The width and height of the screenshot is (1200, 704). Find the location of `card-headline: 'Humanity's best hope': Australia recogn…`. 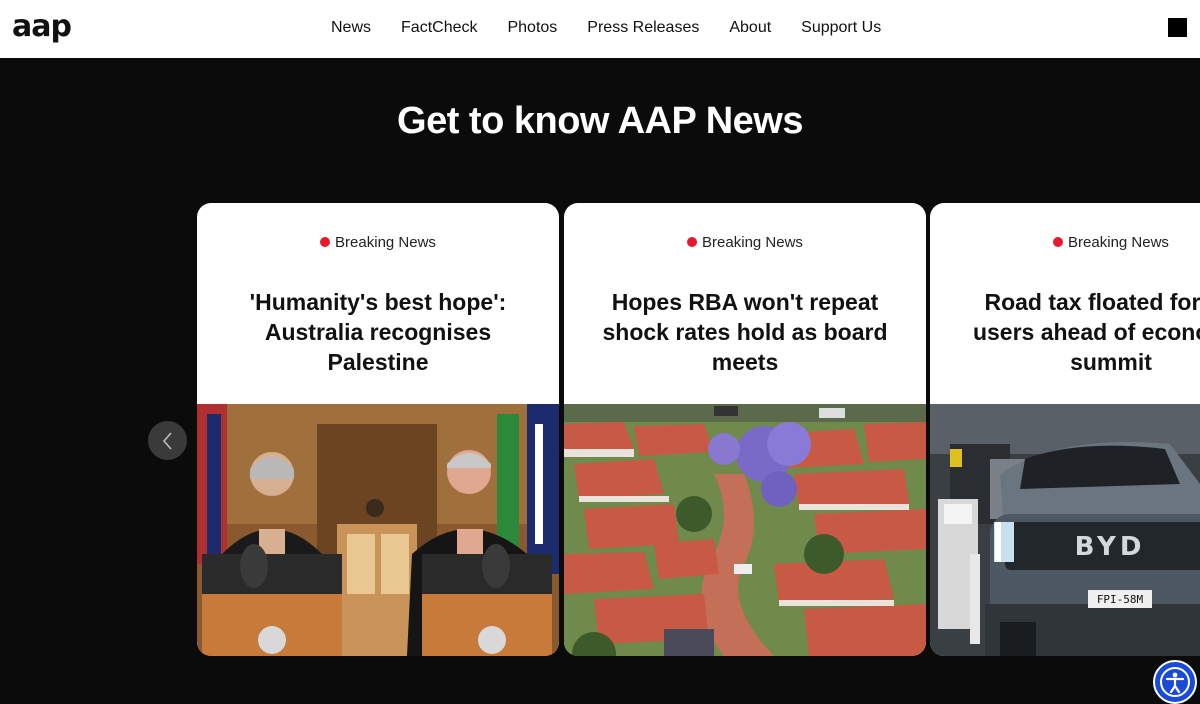

card-headline: 'Humanity's best hope': Australia recogn… is located at coordinates (378, 332).